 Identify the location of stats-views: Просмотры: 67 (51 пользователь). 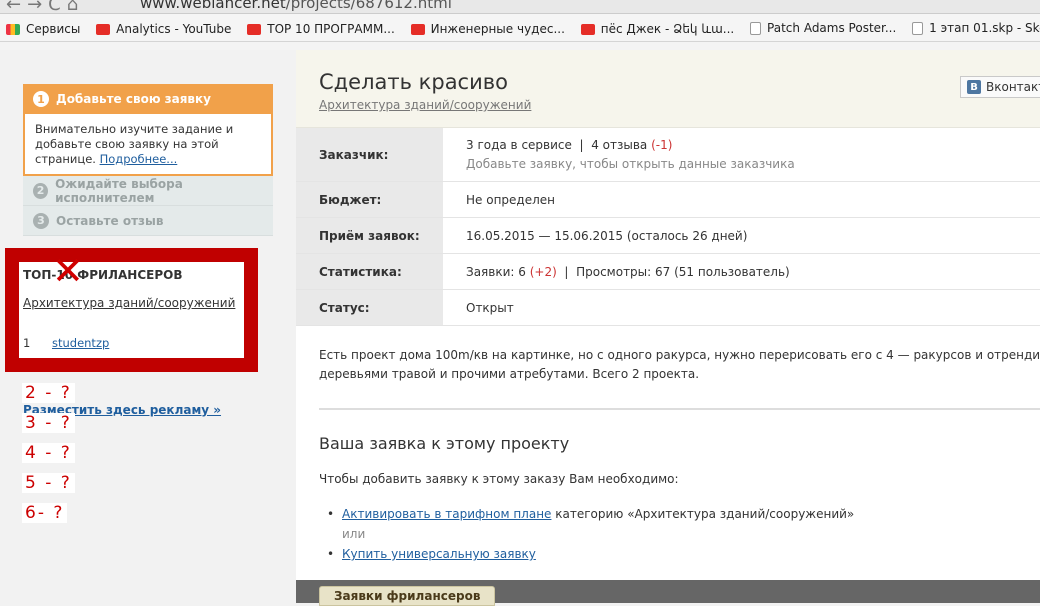
(683, 271).